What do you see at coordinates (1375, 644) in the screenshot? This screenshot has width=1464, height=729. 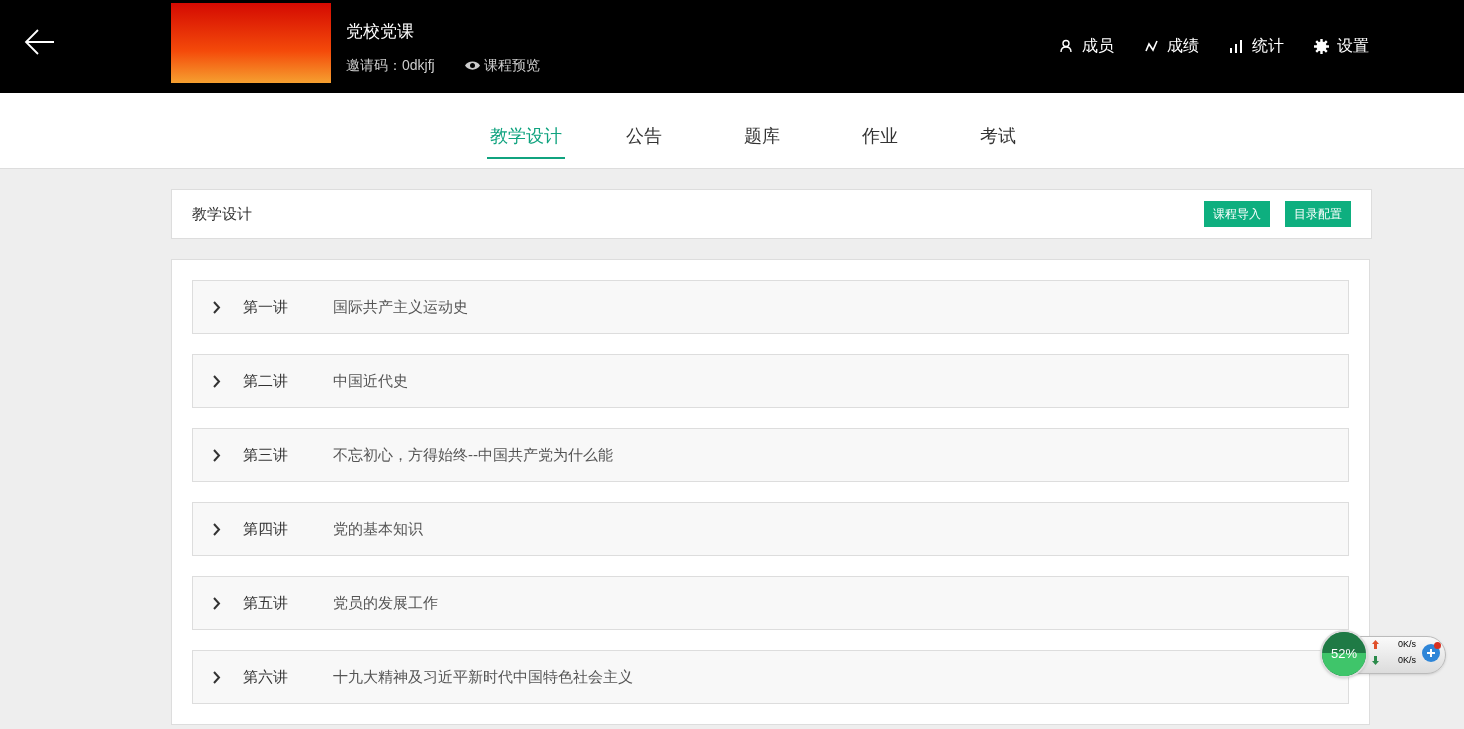 I see `upload-arrow-icon` at bounding box center [1375, 644].